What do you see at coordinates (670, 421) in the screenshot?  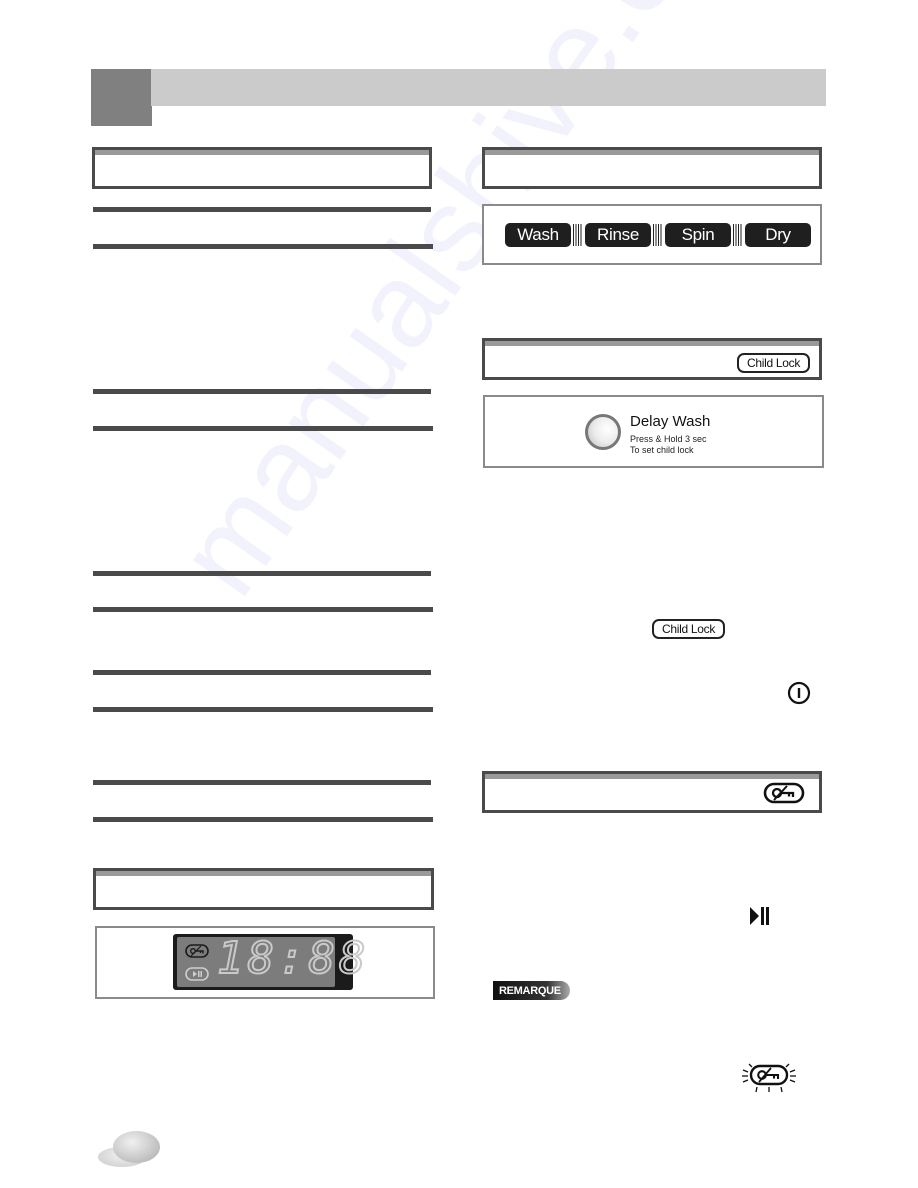 I see `delay-wash-title: Delay Wash` at bounding box center [670, 421].